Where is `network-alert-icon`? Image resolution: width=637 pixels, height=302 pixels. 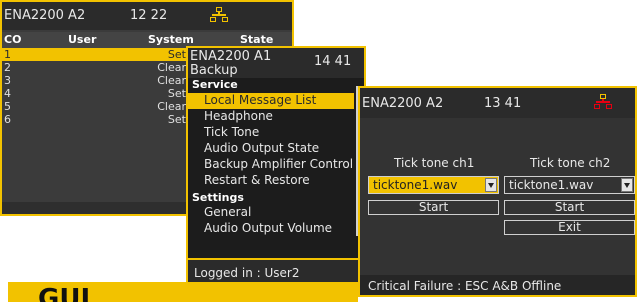 network-alert-icon is located at coordinates (603, 102).